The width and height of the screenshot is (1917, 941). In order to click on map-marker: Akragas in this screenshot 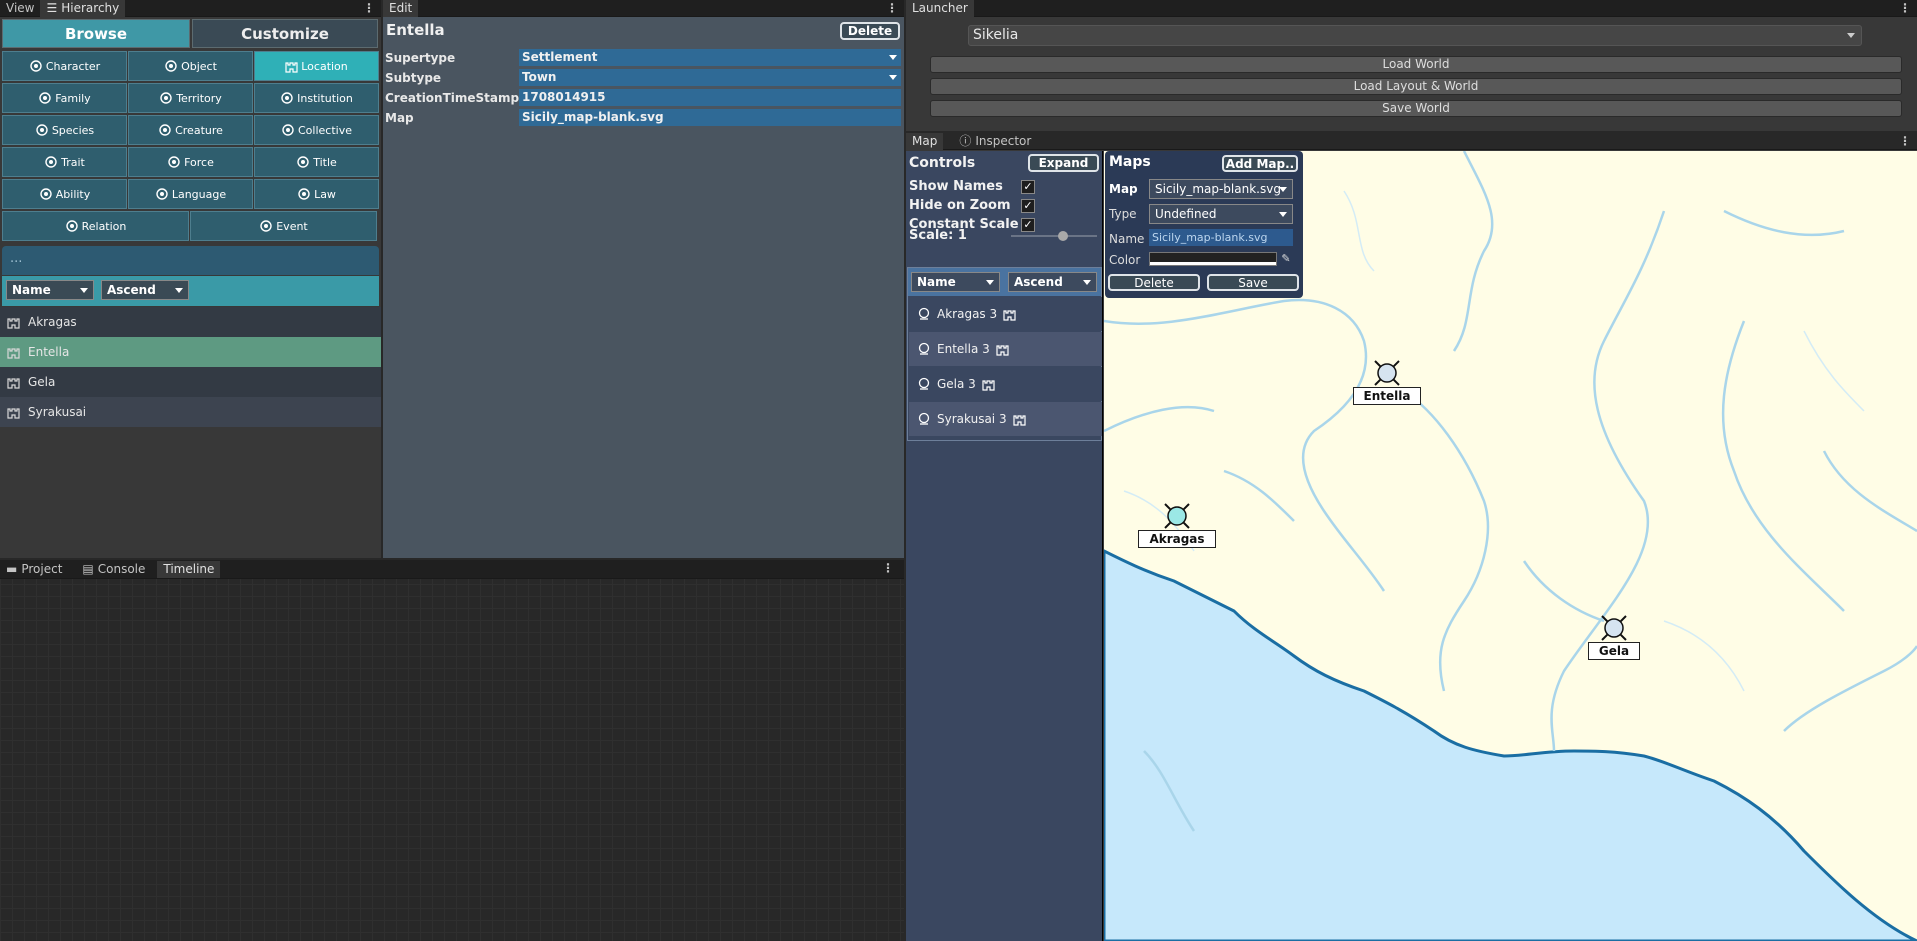, I will do `click(1177, 524)`.